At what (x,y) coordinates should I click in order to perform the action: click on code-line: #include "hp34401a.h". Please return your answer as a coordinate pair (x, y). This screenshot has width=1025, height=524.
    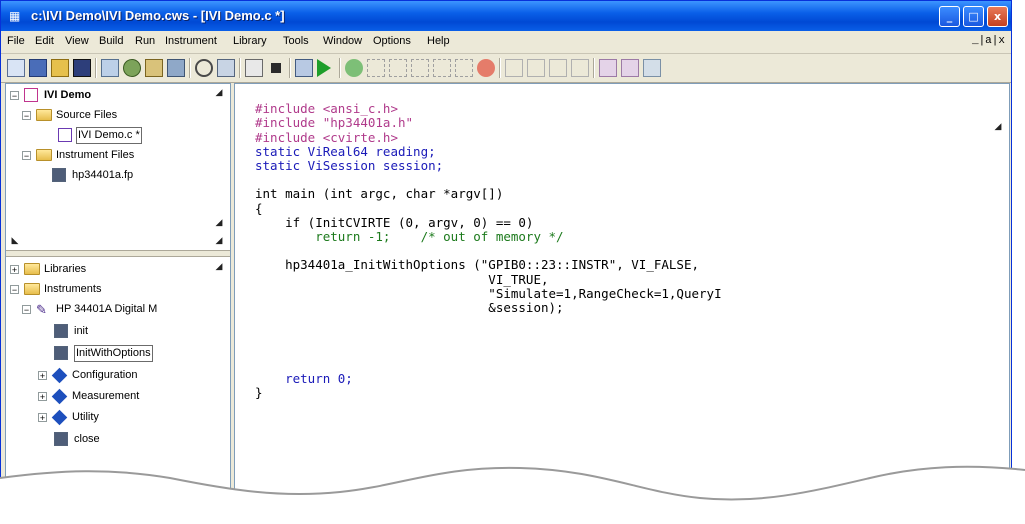
    Looking at the image, I should click on (334, 122).